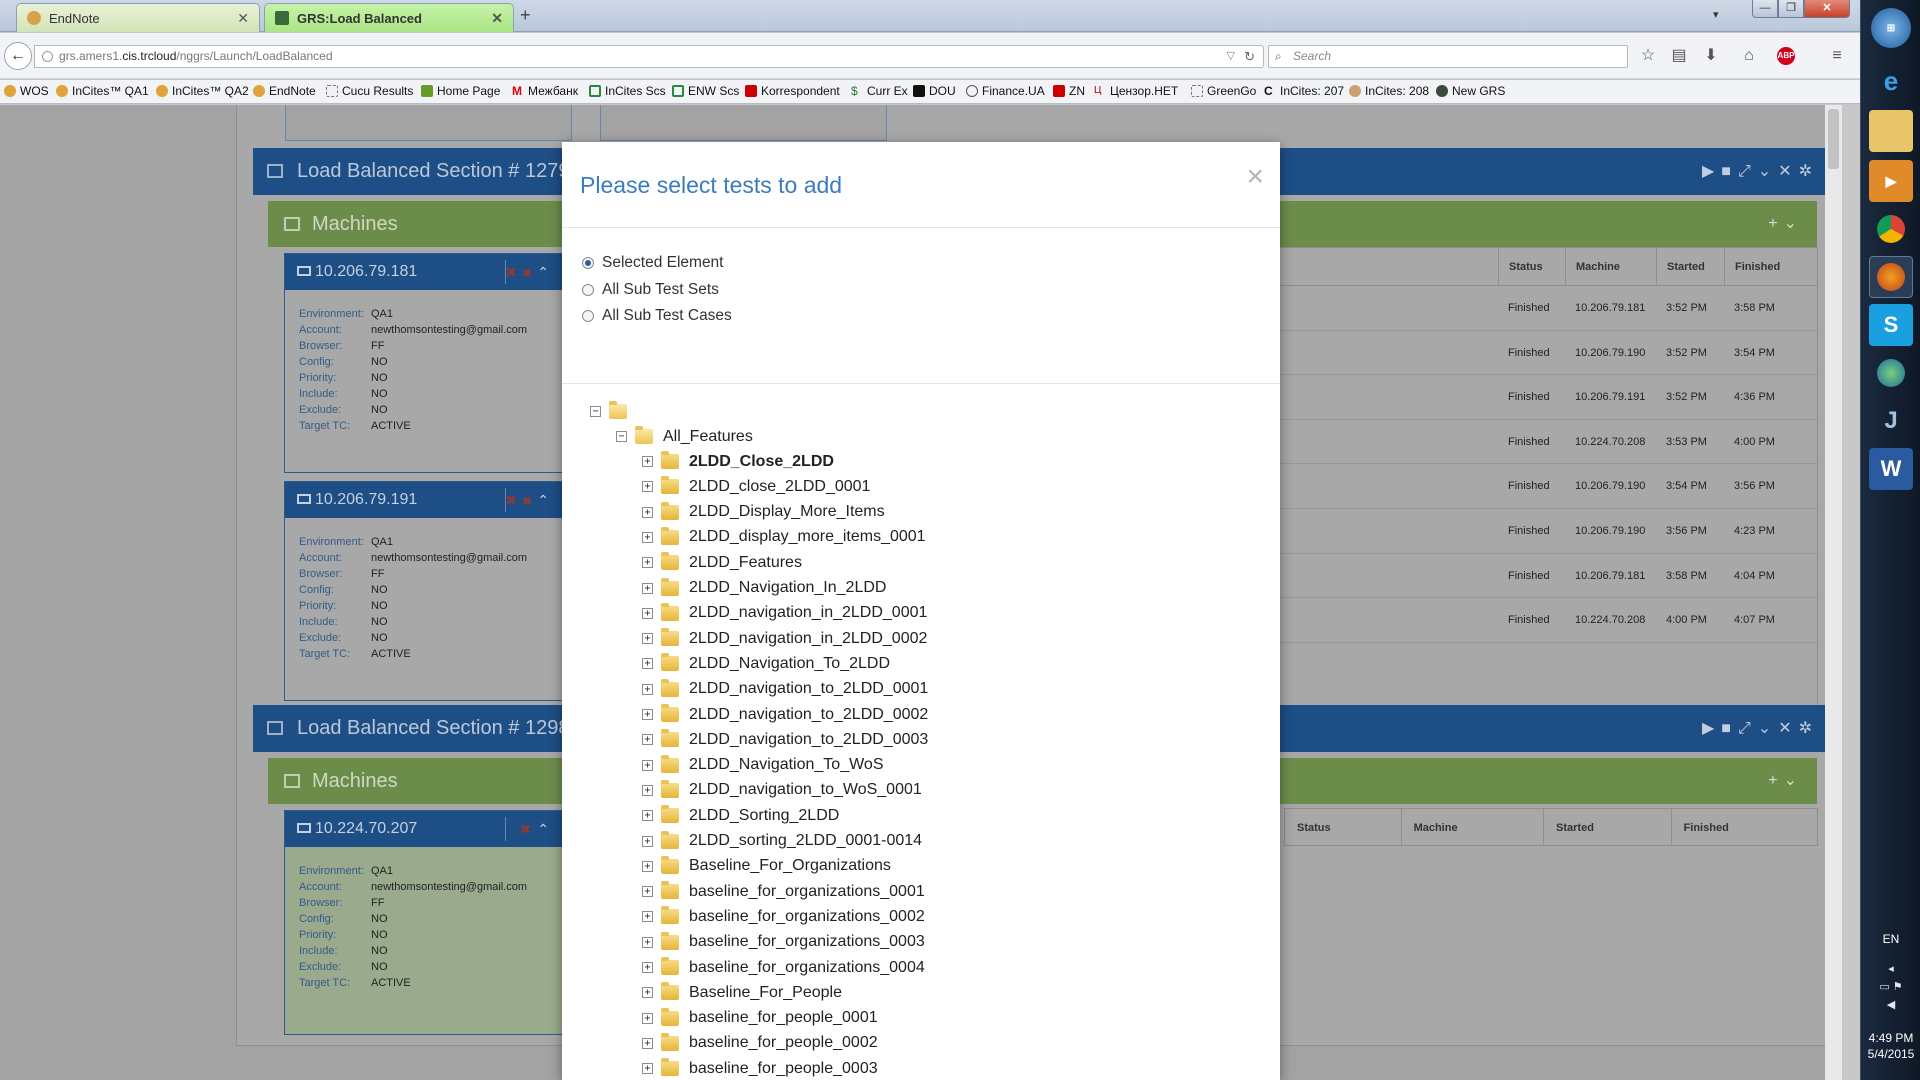 The image size is (1920, 1080). Describe the element at coordinates (1711, 56) in the screenshot. I see `downloads-icon: ⬇` at that location.